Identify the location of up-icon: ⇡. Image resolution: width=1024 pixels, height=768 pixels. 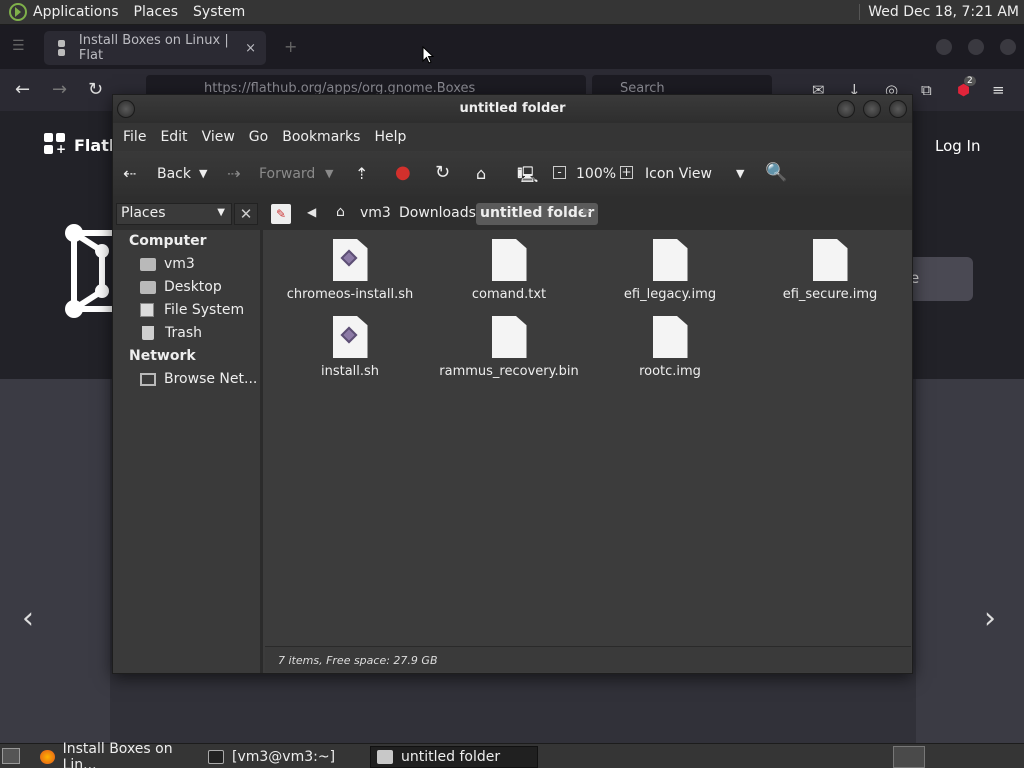
(361, 173).